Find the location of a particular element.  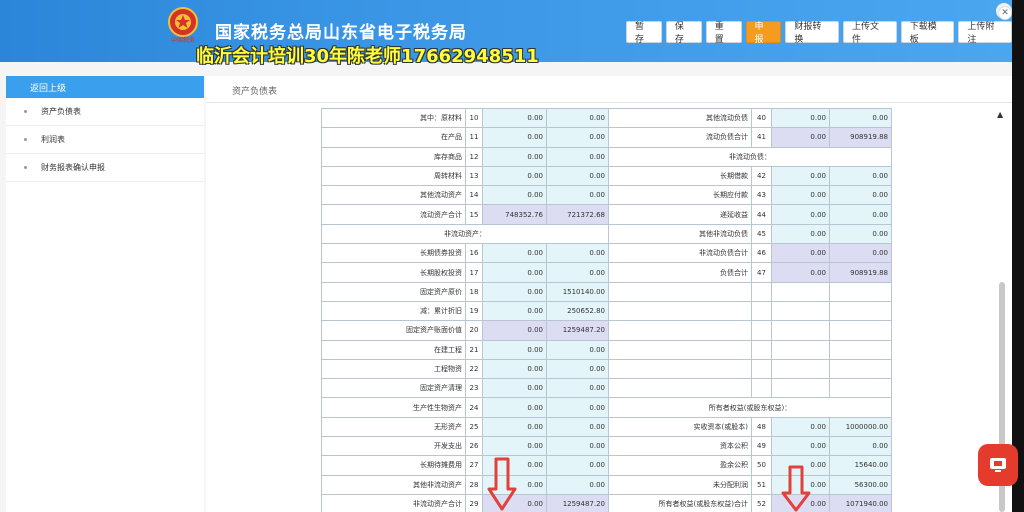

table-row: 在建工程 21 0.00 0.00 is located at coordinates (606, 349).